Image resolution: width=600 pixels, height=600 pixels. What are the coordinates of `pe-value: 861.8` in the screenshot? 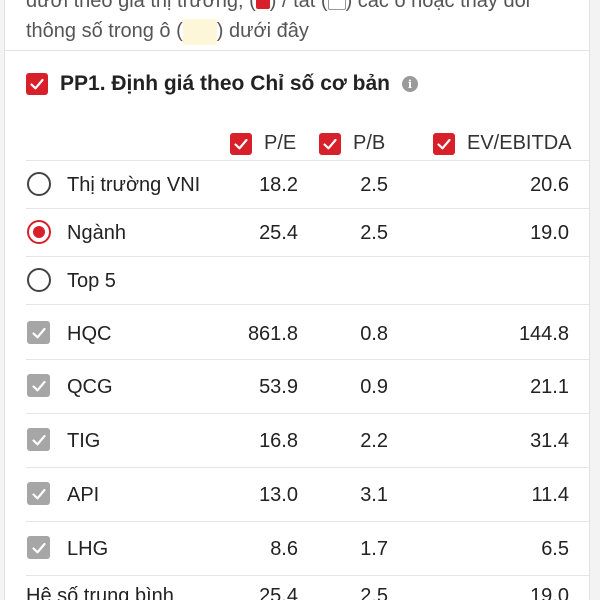 It's located at (272, 334).